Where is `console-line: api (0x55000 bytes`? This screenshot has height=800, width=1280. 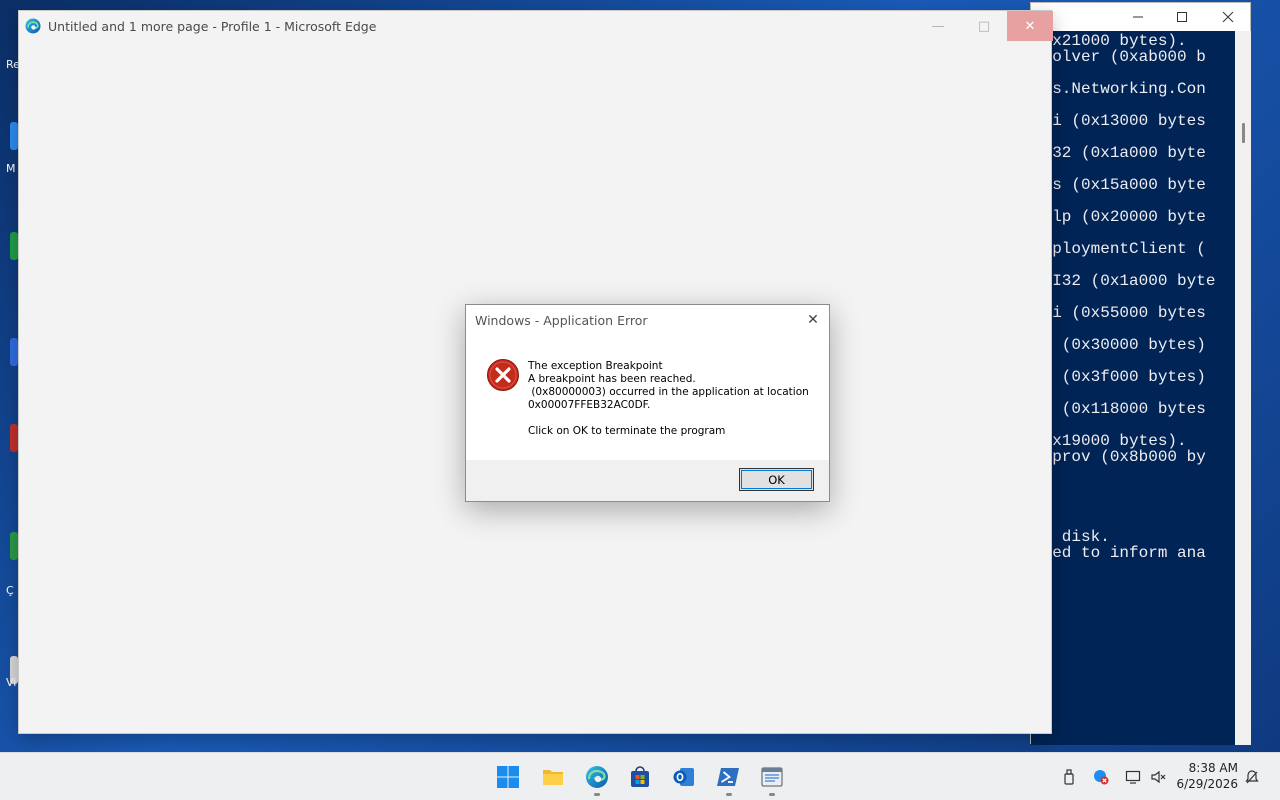
console-line: api (0x55000 bytes is located at coordinates (1119, 313).